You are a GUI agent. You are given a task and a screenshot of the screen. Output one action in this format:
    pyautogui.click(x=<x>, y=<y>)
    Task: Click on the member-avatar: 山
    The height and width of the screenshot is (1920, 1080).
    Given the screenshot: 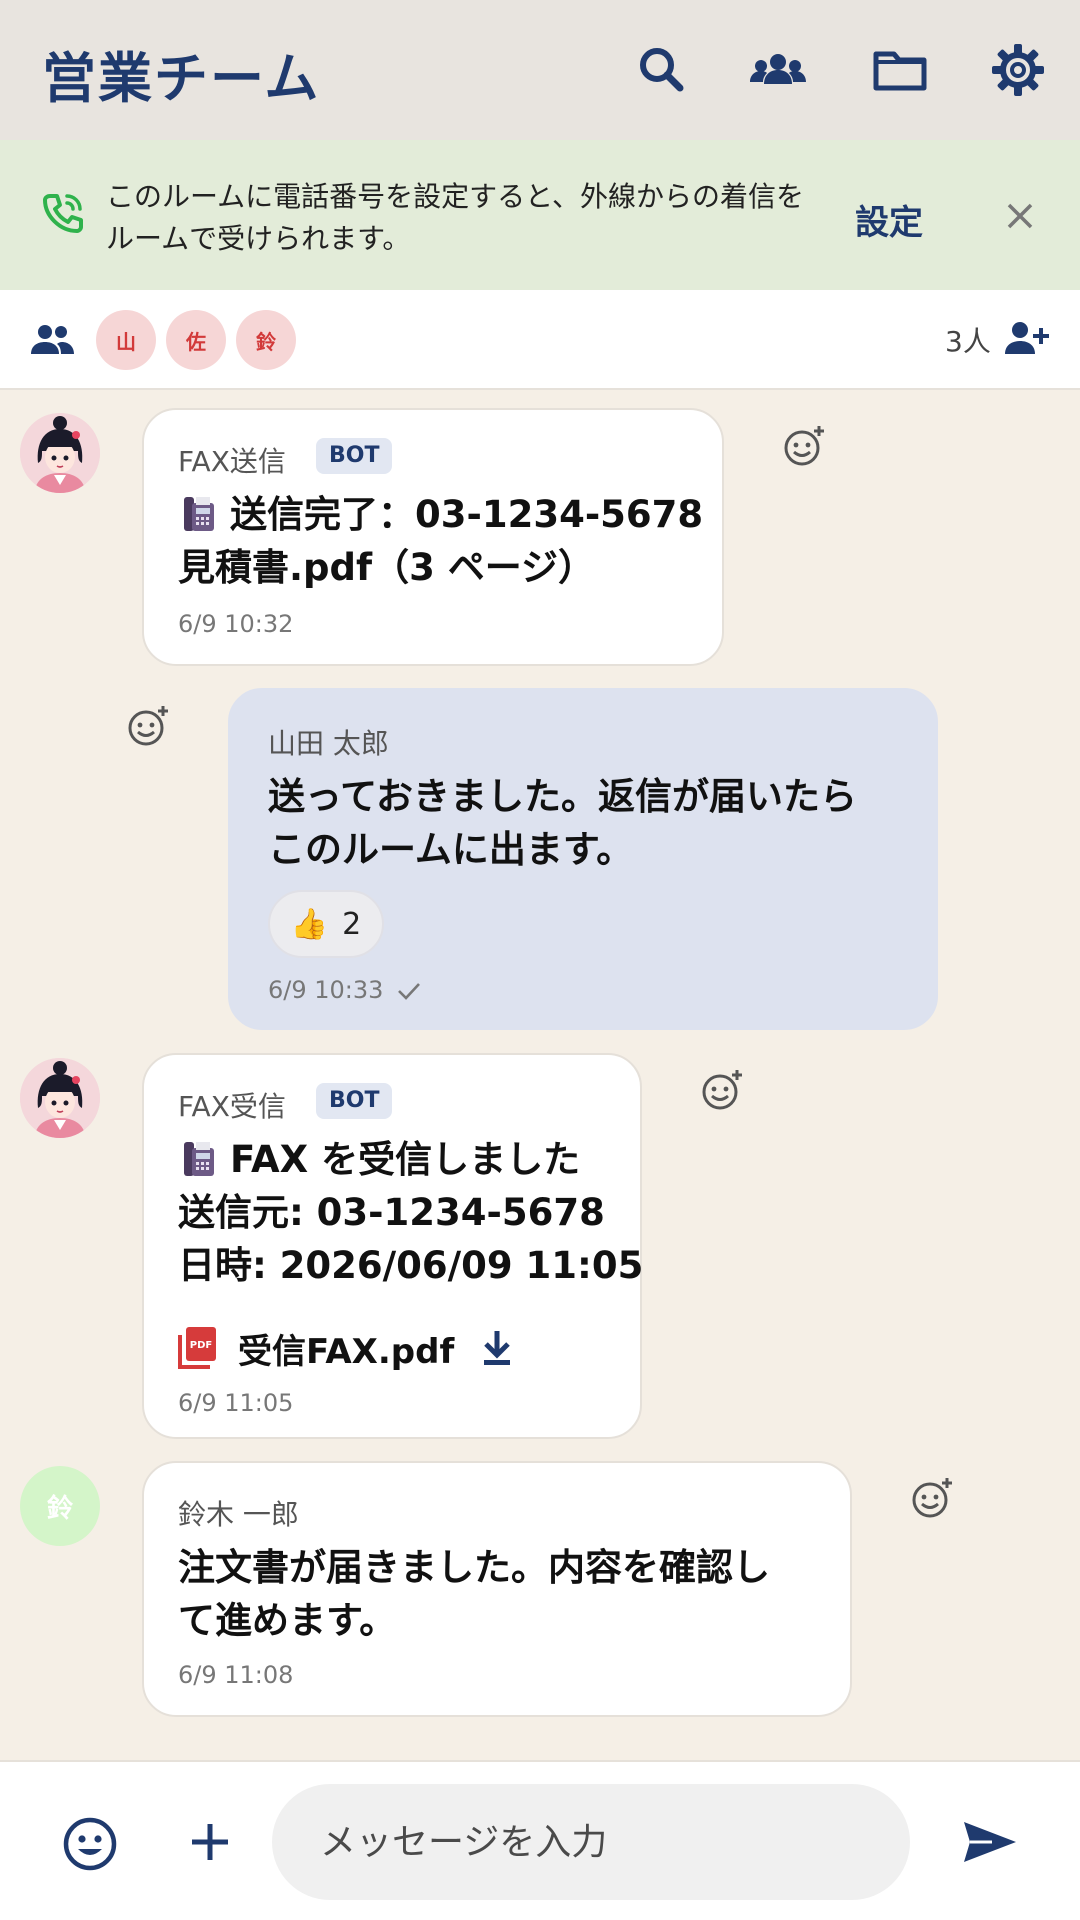 What is the action you would take?
    pyautogui.click(x=126, y=340)
    